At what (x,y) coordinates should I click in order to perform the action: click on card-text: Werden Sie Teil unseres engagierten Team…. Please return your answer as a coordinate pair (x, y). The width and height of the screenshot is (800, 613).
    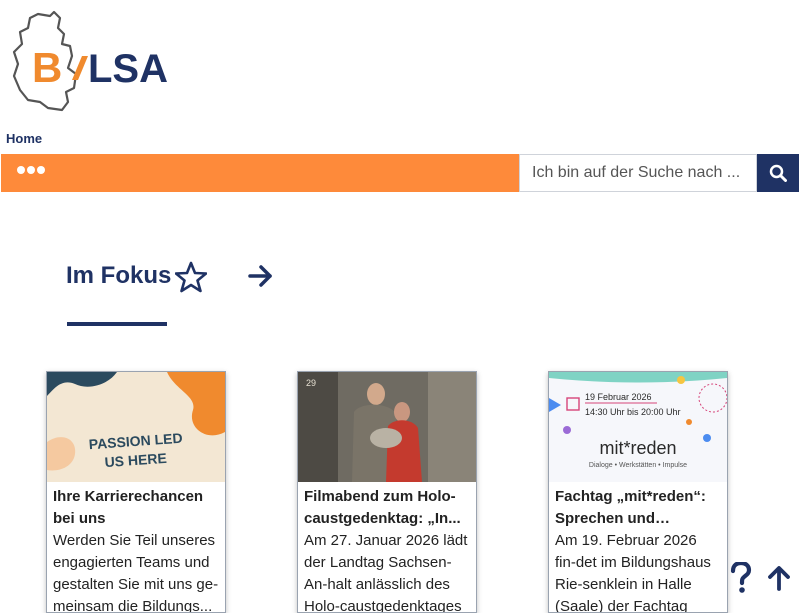
    Looking at the image, I should click on (136, 572).